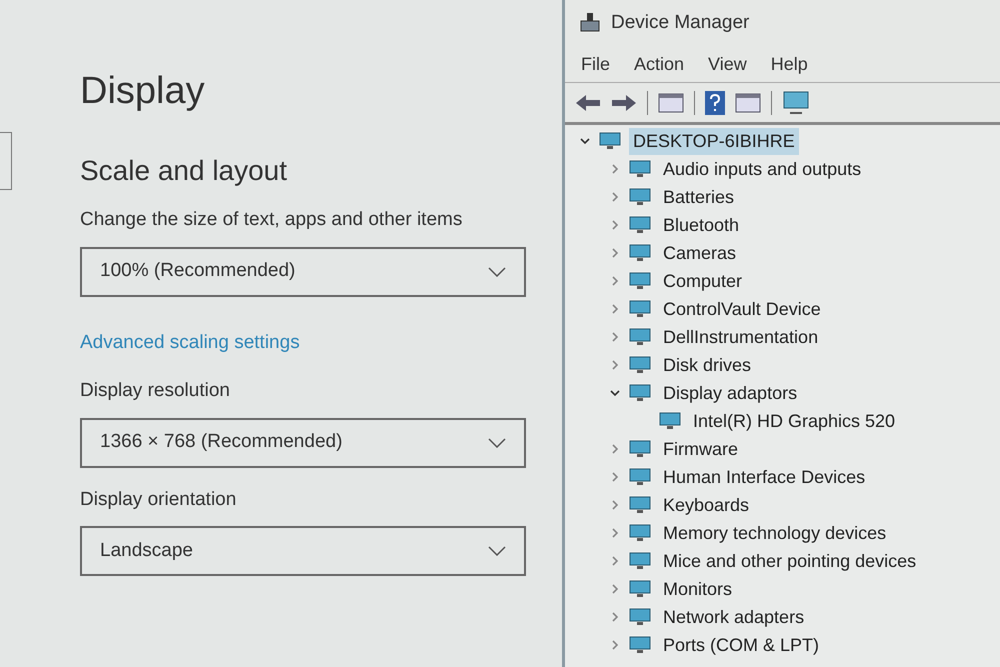 The width and height of the screenshot is (1000, 667). What do you see at coordinates (764, 477) in the screenshot?
I see `tree-item: Human Interface Devices` at bounding box center [764, 477].